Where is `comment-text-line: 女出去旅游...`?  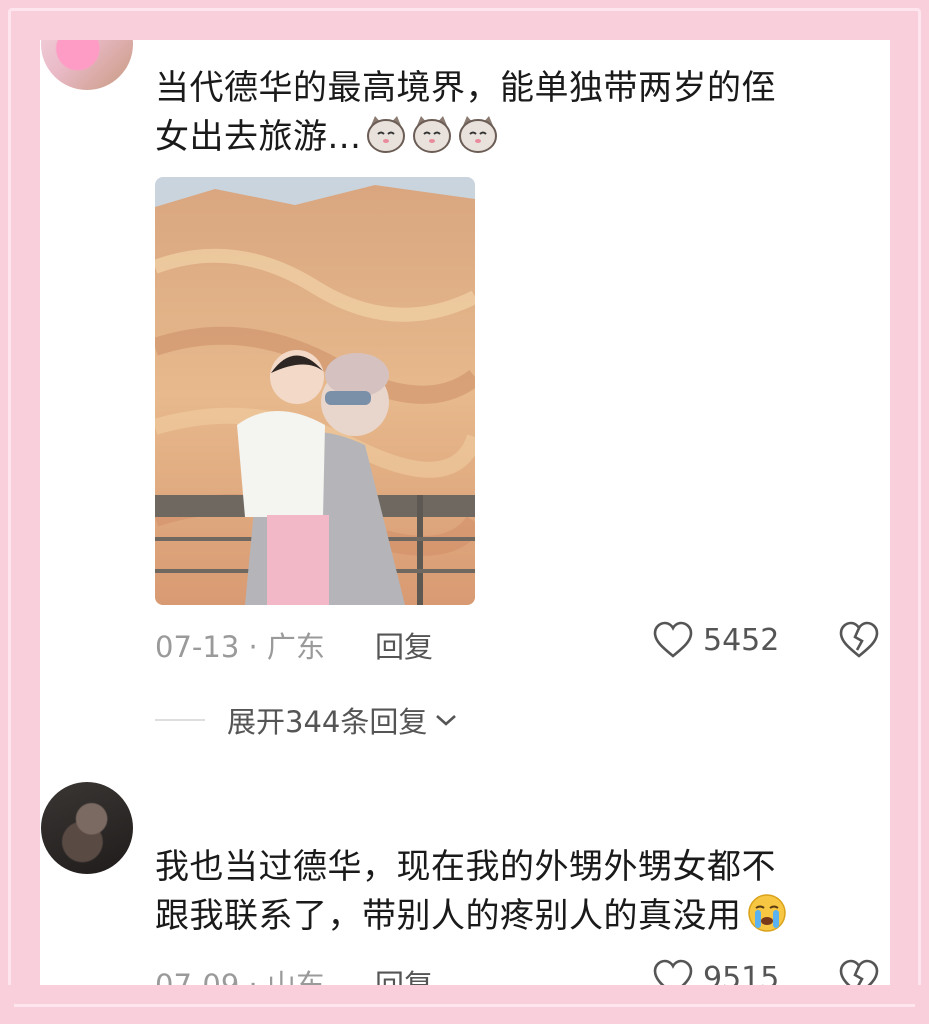 comment-text-line: 女出去旅游... is located at coordinates (258, 137).